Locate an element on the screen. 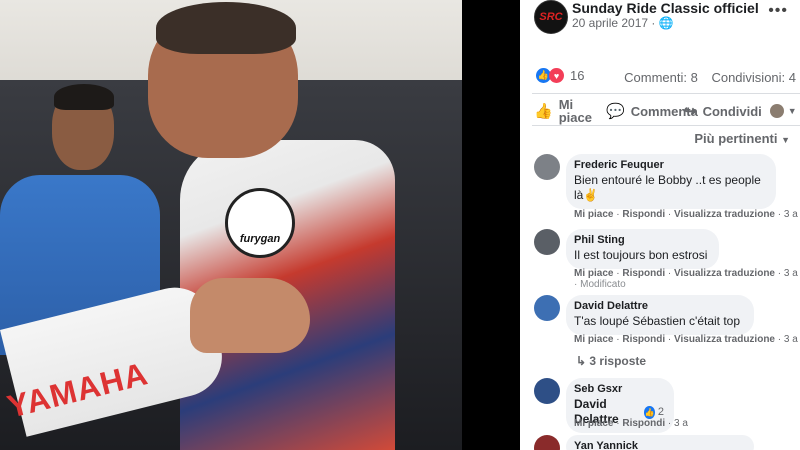  commenter-name: Phil Sting is located at coordinates (641, 240).